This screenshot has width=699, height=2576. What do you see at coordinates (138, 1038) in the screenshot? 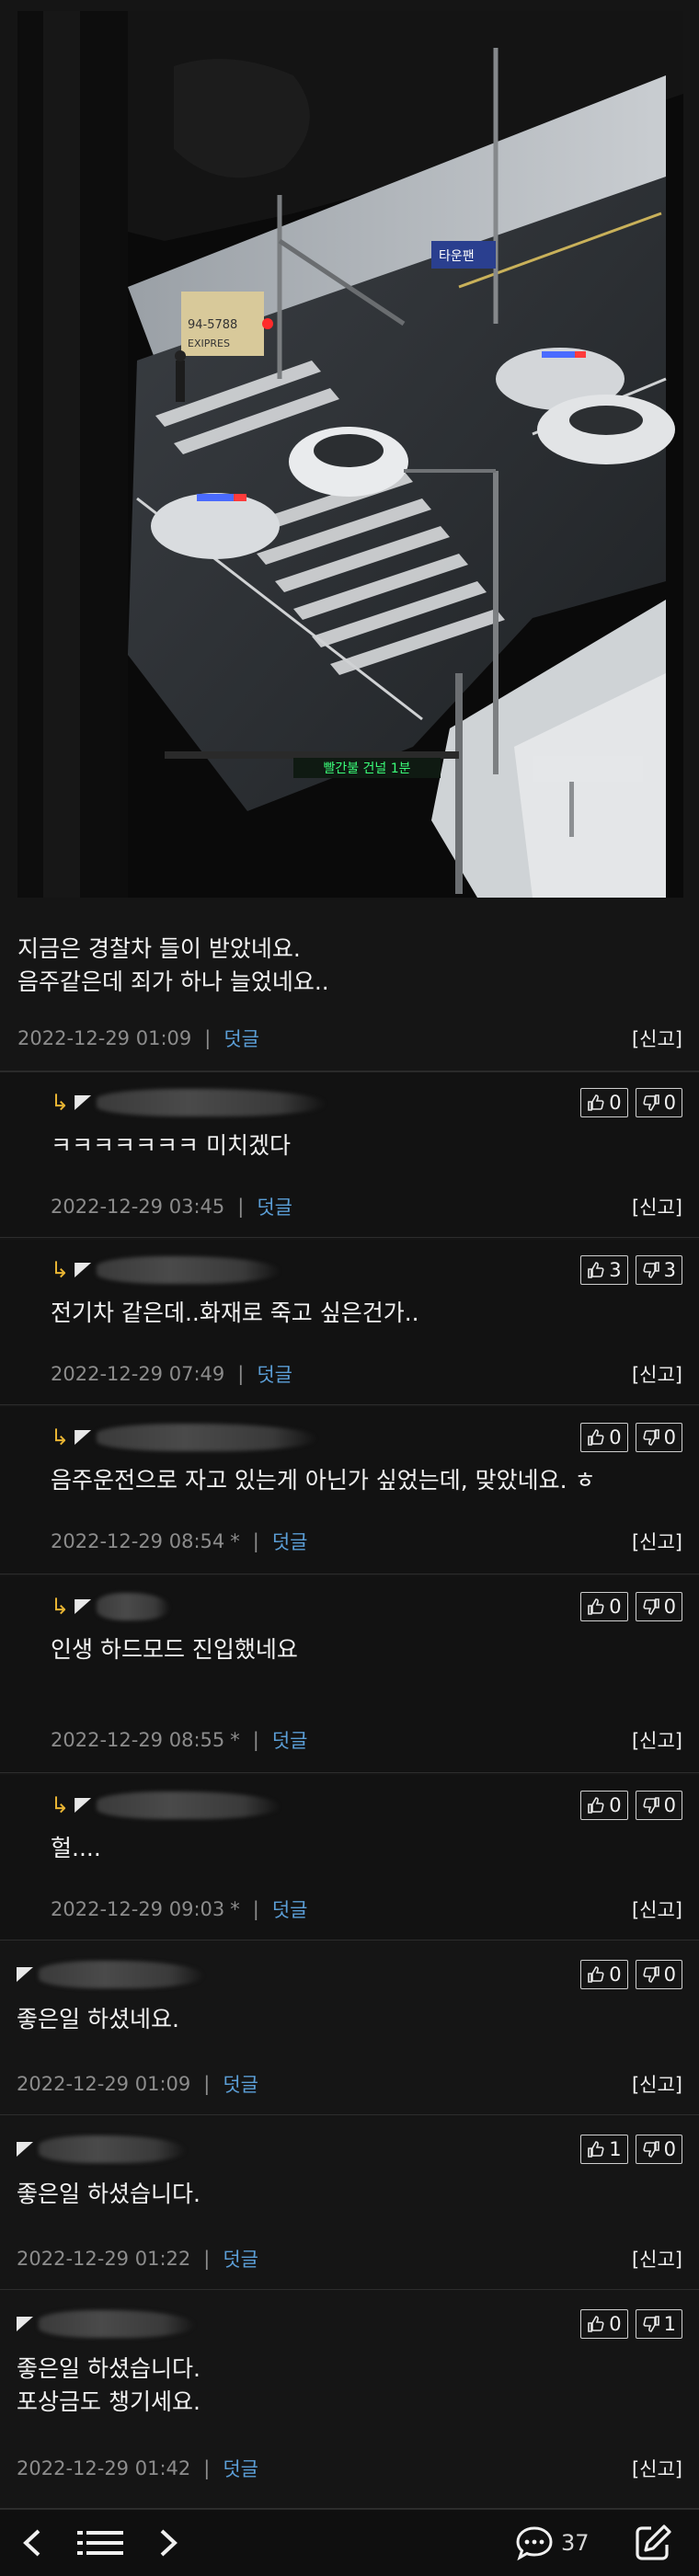
I see `post-meta: 2022-12-29 01:09 | 덧글` at bounding box center [138, 1038].